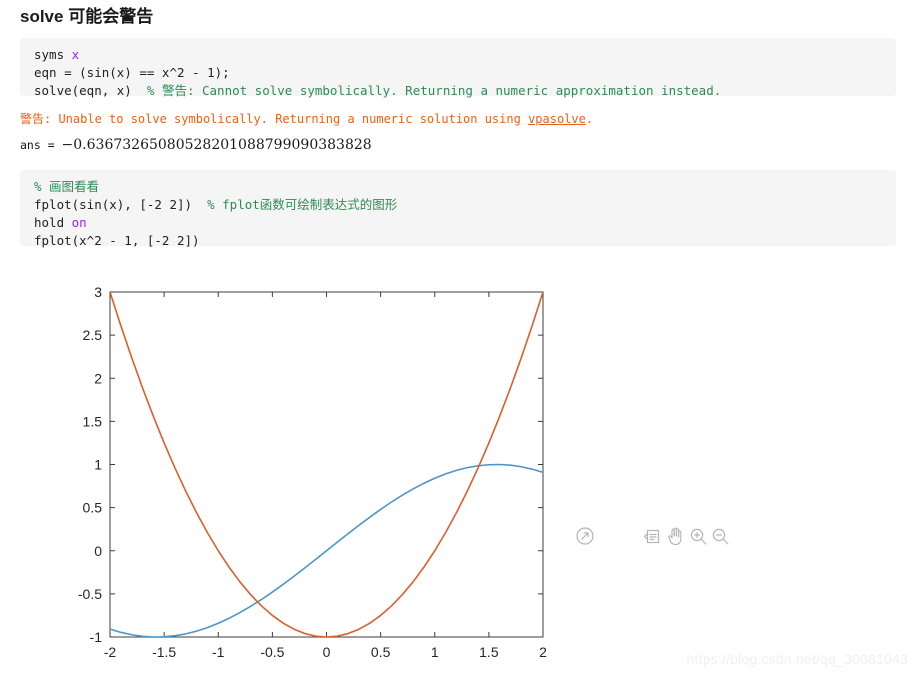 The width and height of the screenshot is (916, 675). Describe the element at coordinates (327, 652) in the screenshot. I see `x-tick-label: 0` at that location.